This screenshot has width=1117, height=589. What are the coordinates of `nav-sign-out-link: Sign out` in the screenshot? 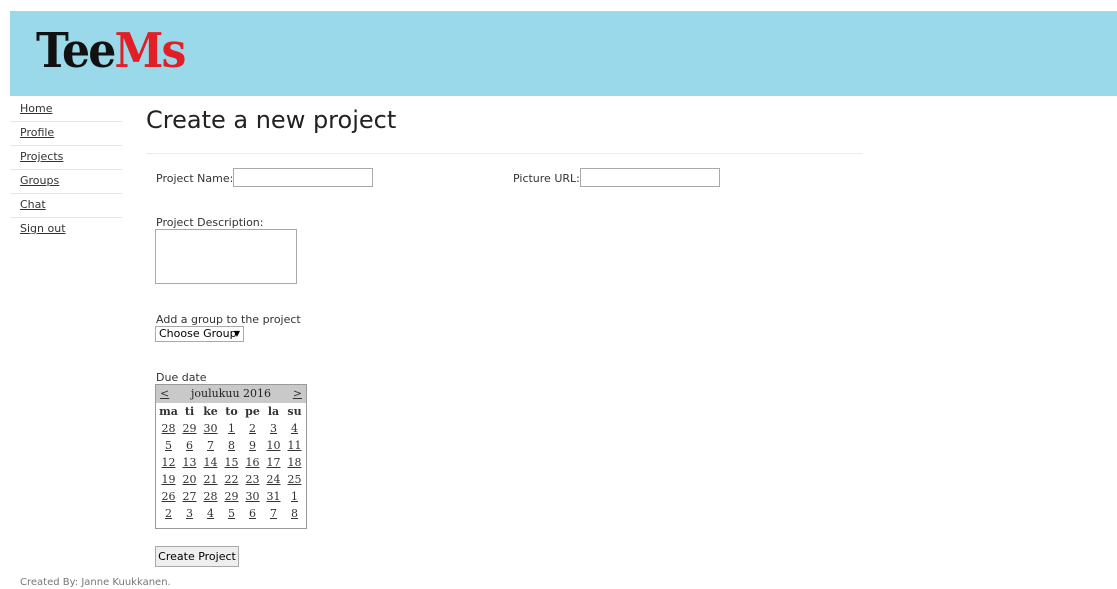 It's located at (66, 229).